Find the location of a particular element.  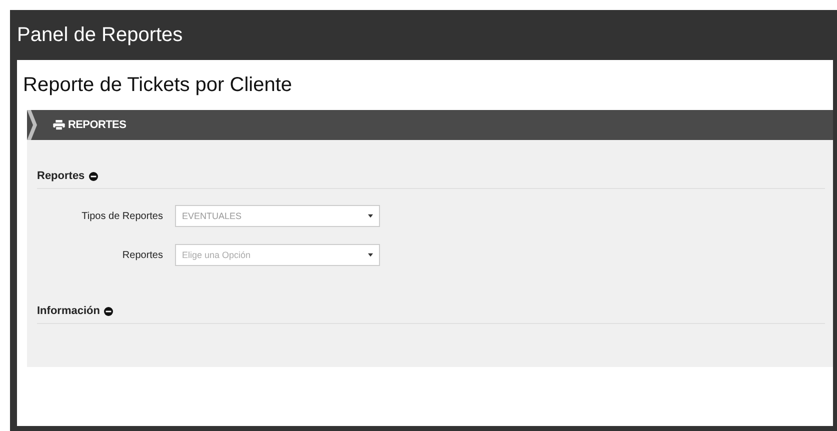

window-title: Panel de Reportes is located at coordinates (100, 35).